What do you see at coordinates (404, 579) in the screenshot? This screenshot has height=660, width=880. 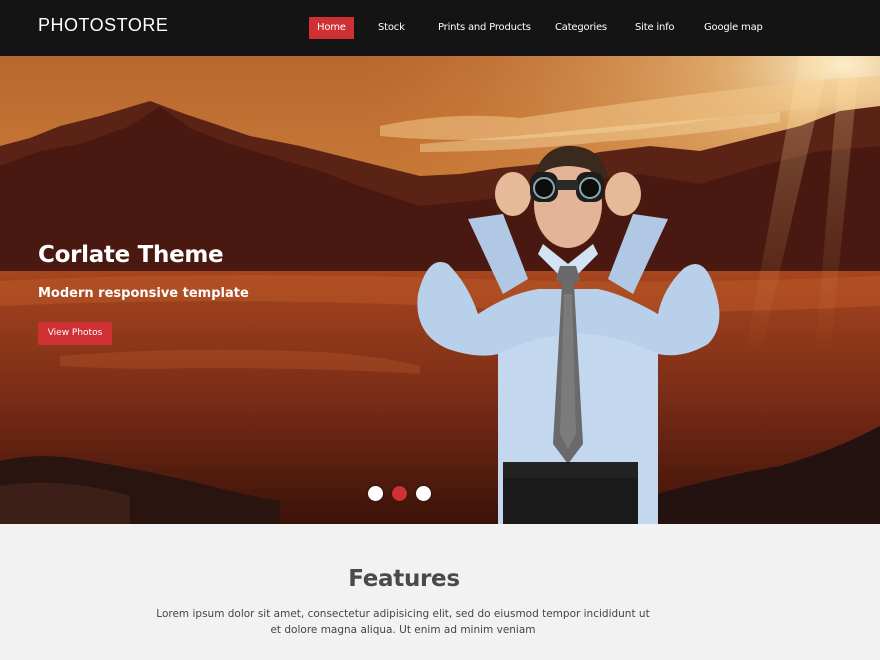 I see `features-title: Features` at bounding box center [404, 579].